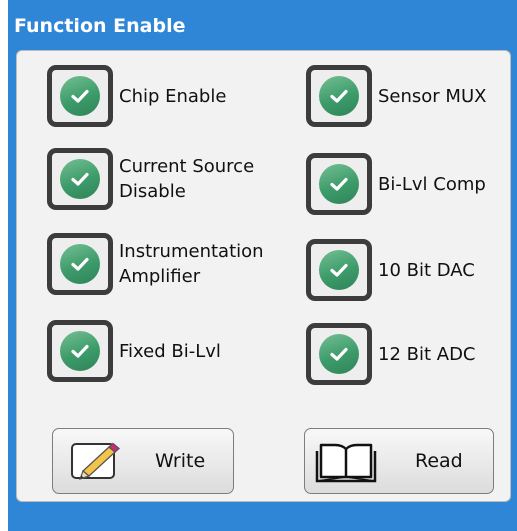  What do you see at coordinates (439, 461) in the screenshot?
I see `read-button-label: Read` at bounding box center [439, 461].